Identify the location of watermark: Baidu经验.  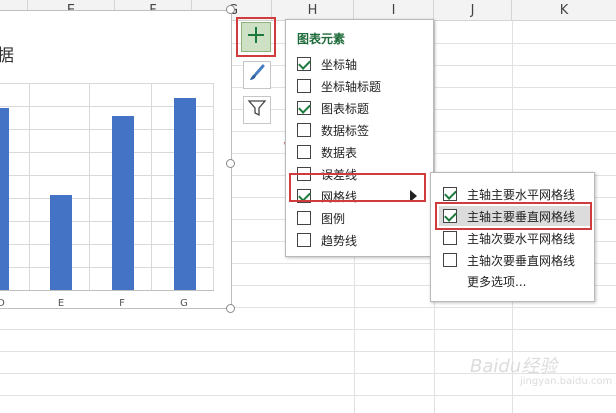
(514, 366).